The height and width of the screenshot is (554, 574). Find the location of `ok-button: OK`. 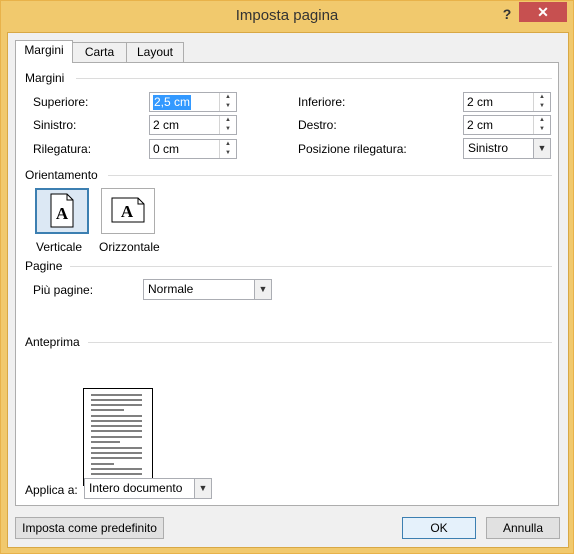

ok-button: OK is located at coordinates (439, 528).